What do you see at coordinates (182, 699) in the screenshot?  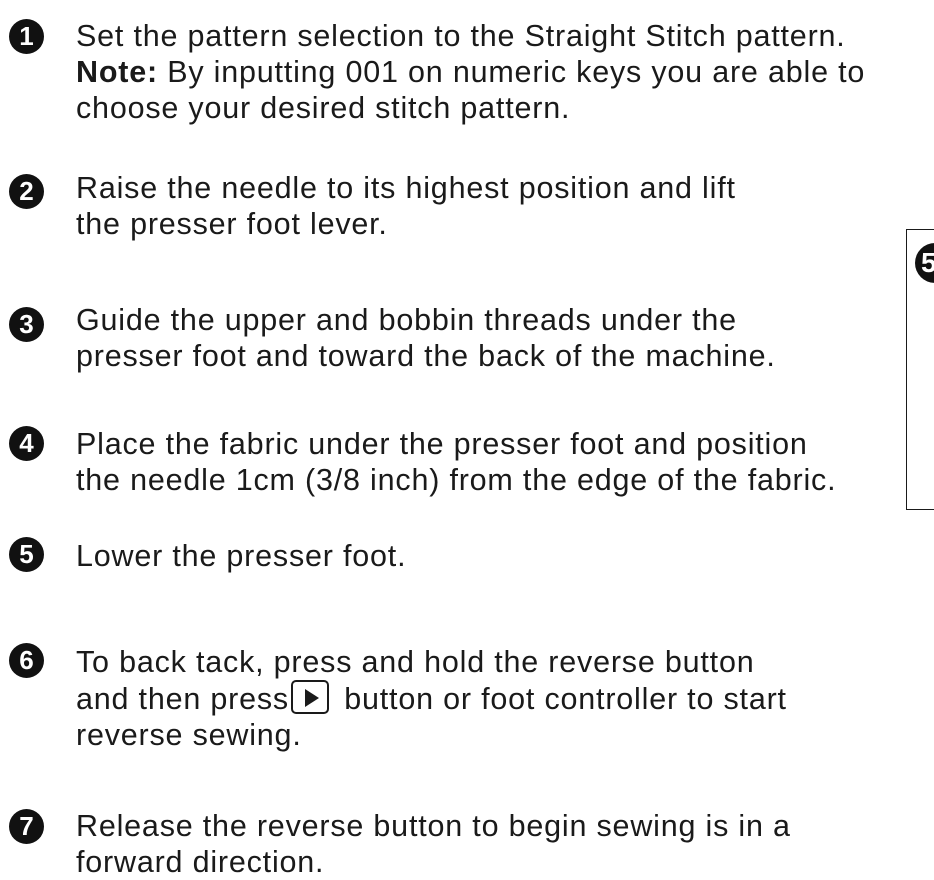 I see `step-line-part: and then press` at bounding box center [182, 699].